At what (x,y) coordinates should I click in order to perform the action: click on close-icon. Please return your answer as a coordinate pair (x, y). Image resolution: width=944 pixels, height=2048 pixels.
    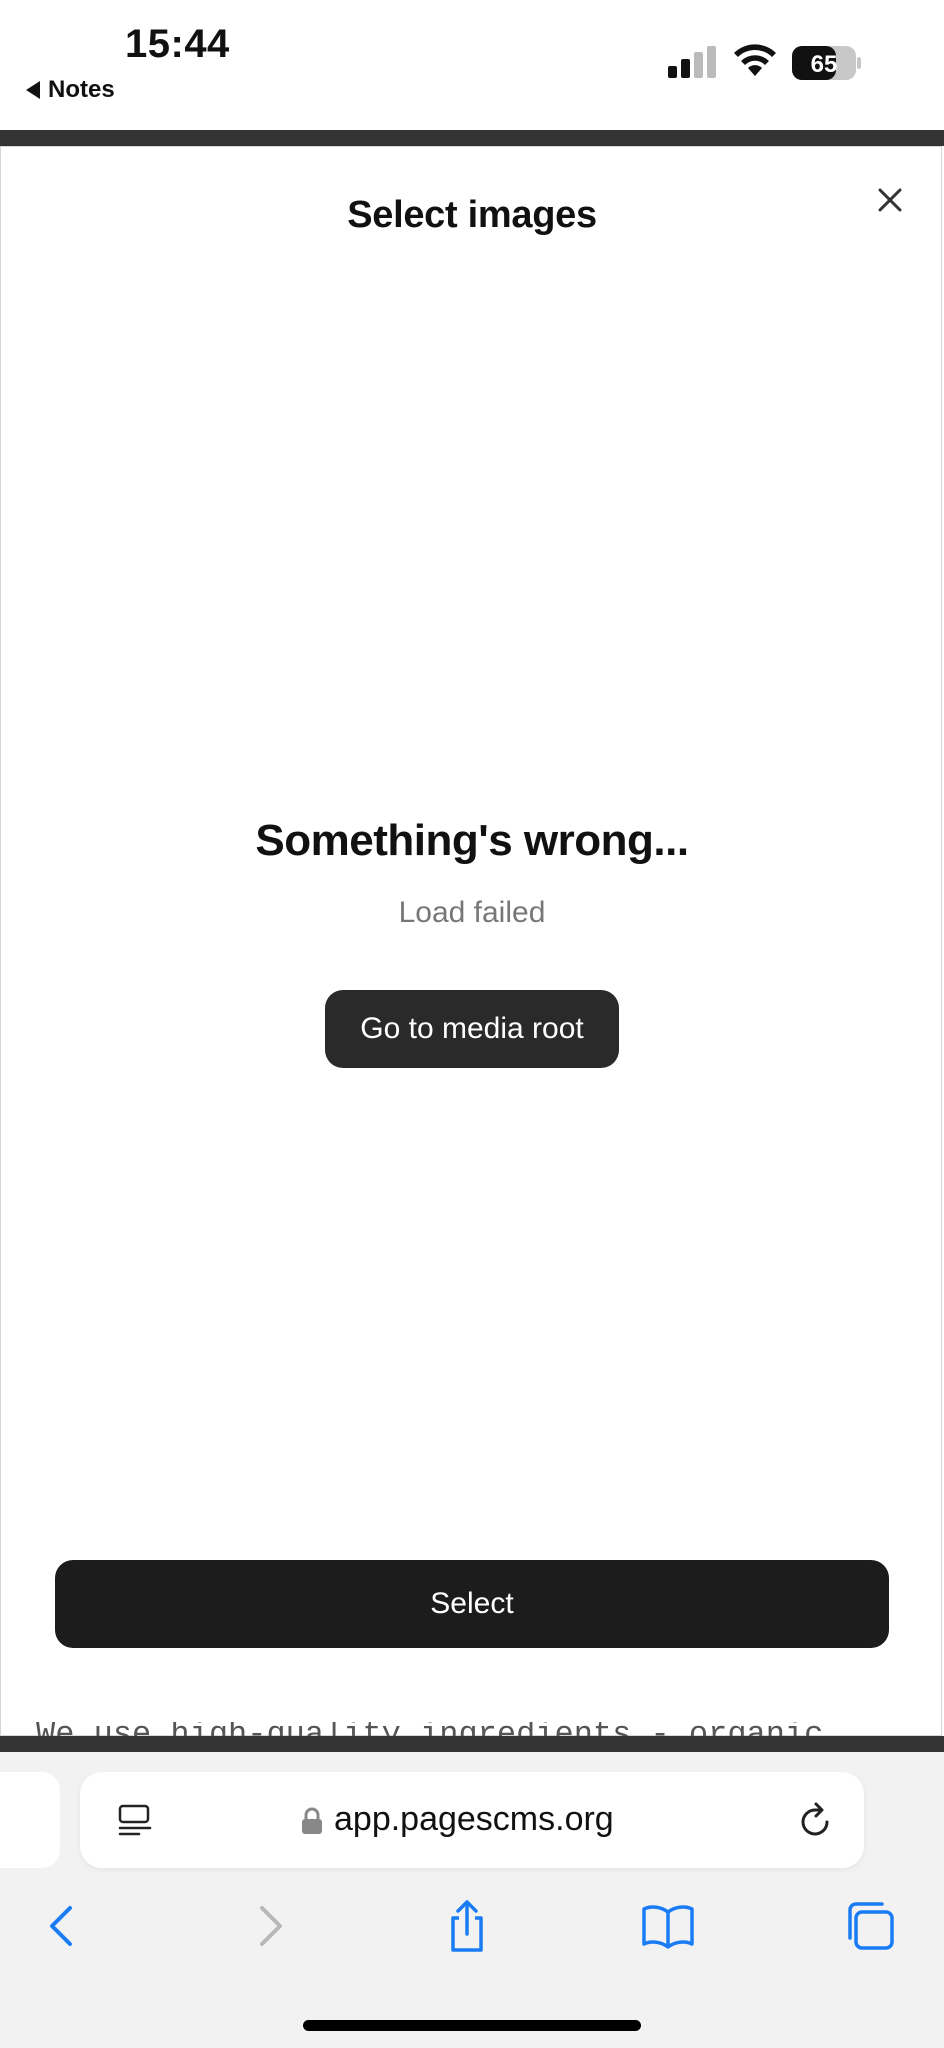
    Looking at the image, I should click on (890, 200).